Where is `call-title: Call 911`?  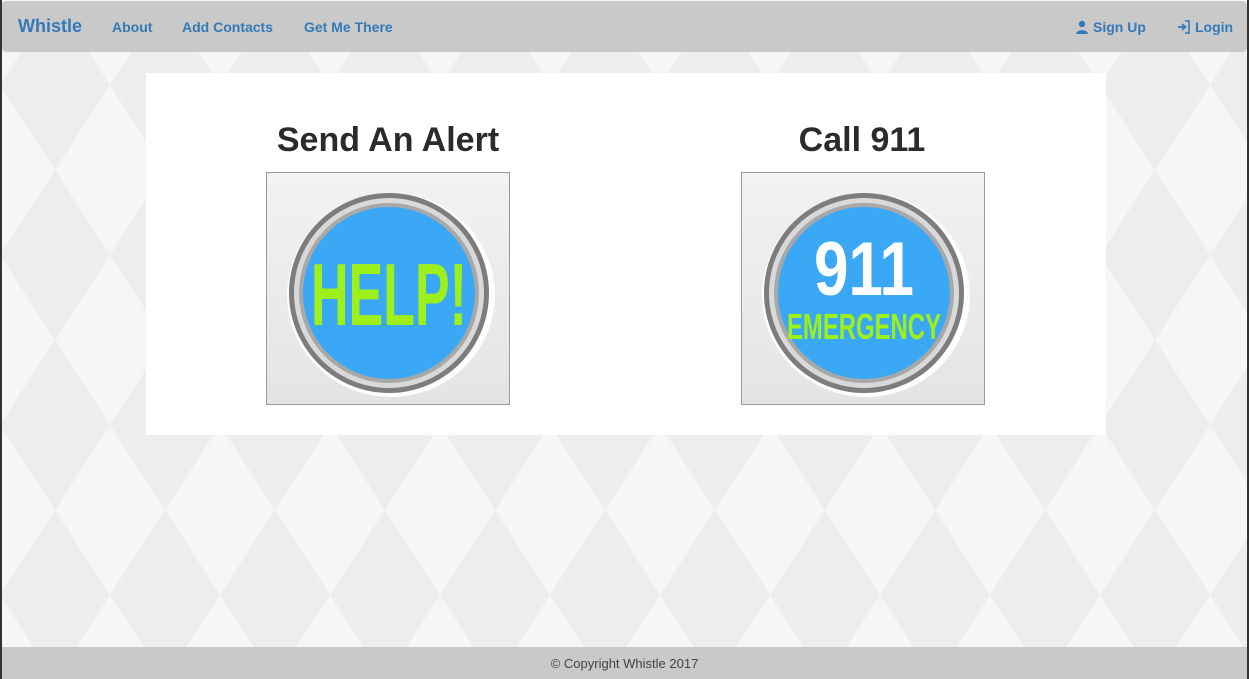
call-title: Call 911 is located at coordinates (862, 140).